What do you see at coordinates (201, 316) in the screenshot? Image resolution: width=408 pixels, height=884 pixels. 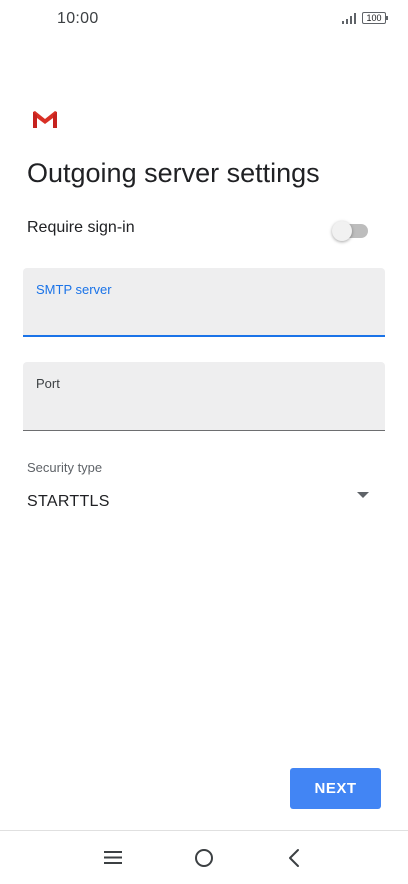 I see `smtp-server-input` at bounding box center [201, 316].